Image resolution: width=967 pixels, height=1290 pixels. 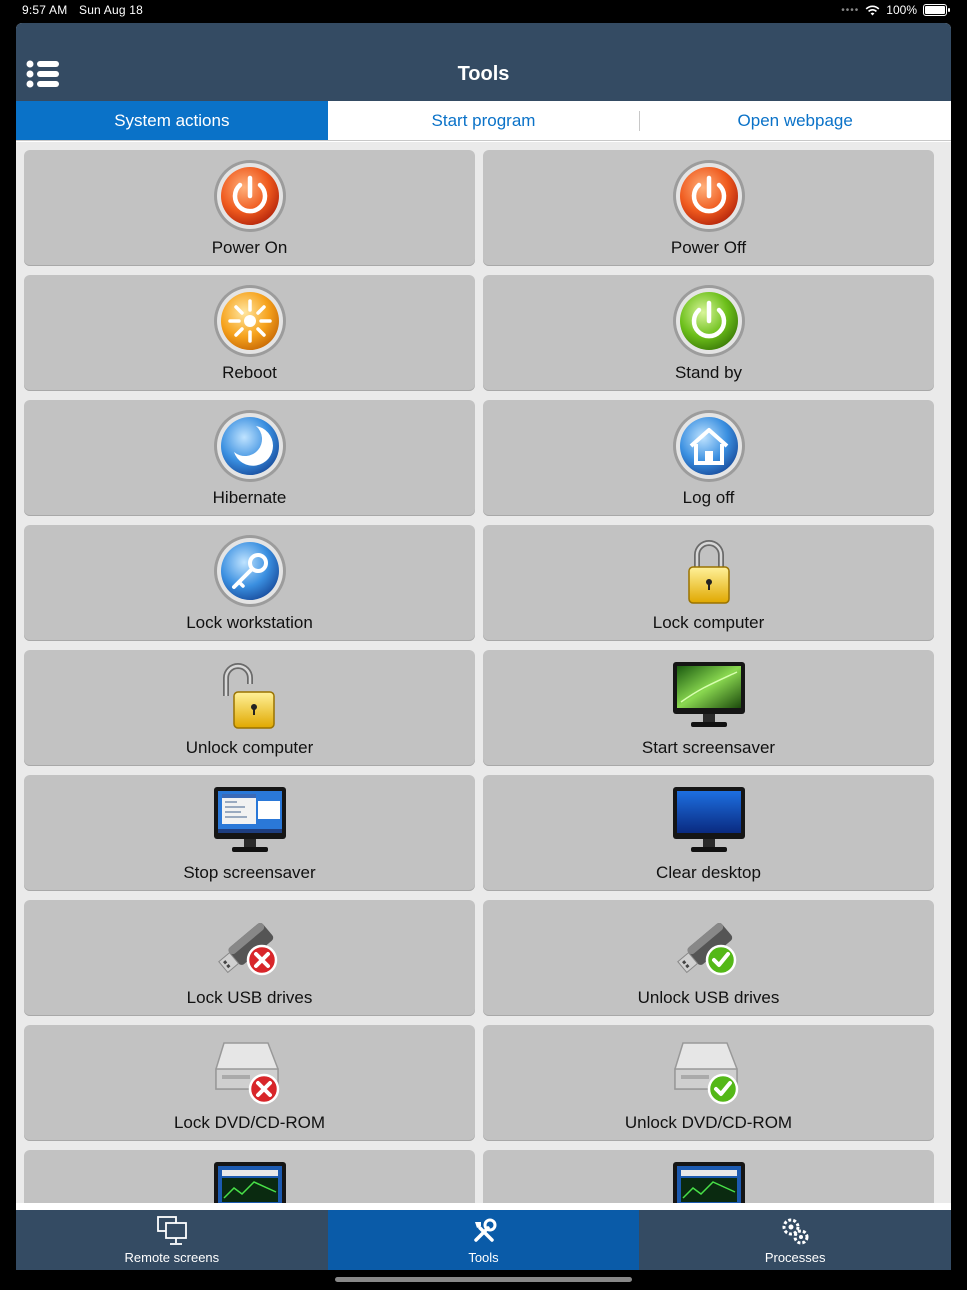 I want to click on lock-computer-button: Lock computer, so click(x=708, y=583).